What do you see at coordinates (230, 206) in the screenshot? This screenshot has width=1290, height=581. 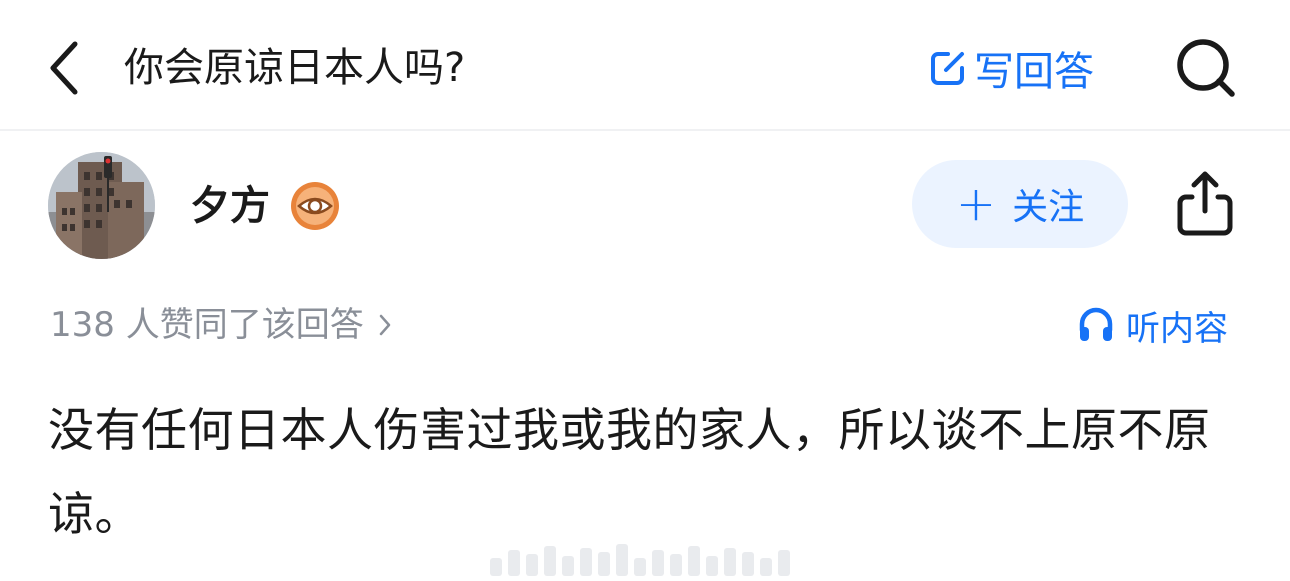 I see `author-name: 夕方` at bounding box center [230, 206].